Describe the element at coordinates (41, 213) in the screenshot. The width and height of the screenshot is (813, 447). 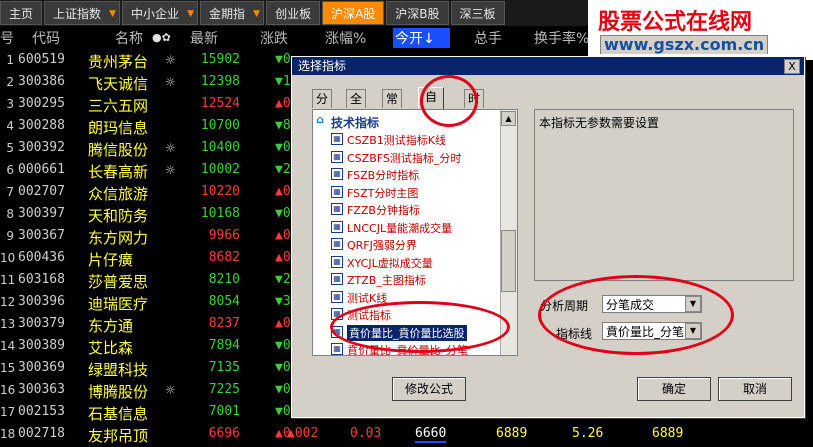
I see `stock-code: 300397` at that location.